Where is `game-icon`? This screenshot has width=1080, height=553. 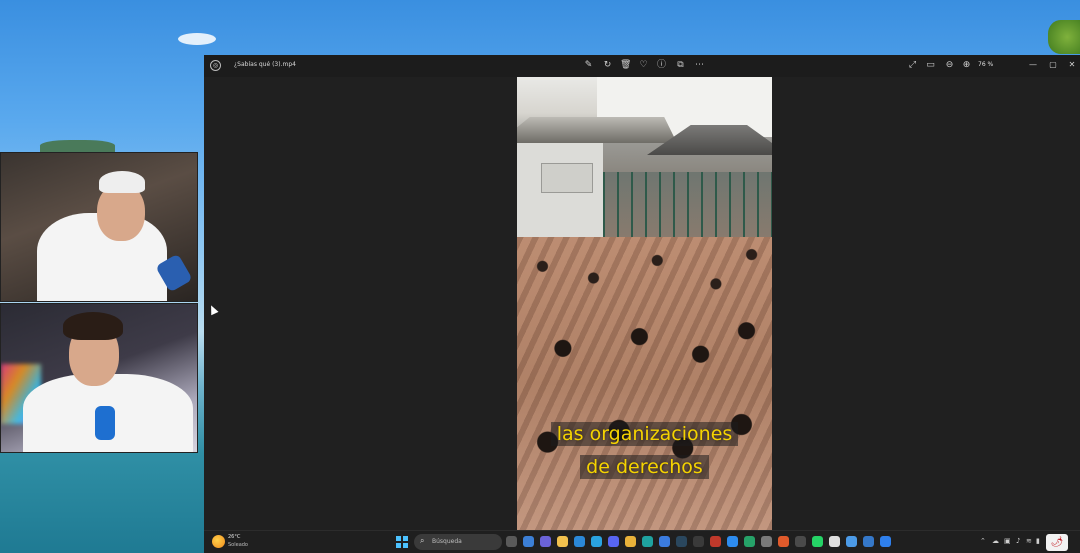 game-icon is located at coordinates (749, 541).